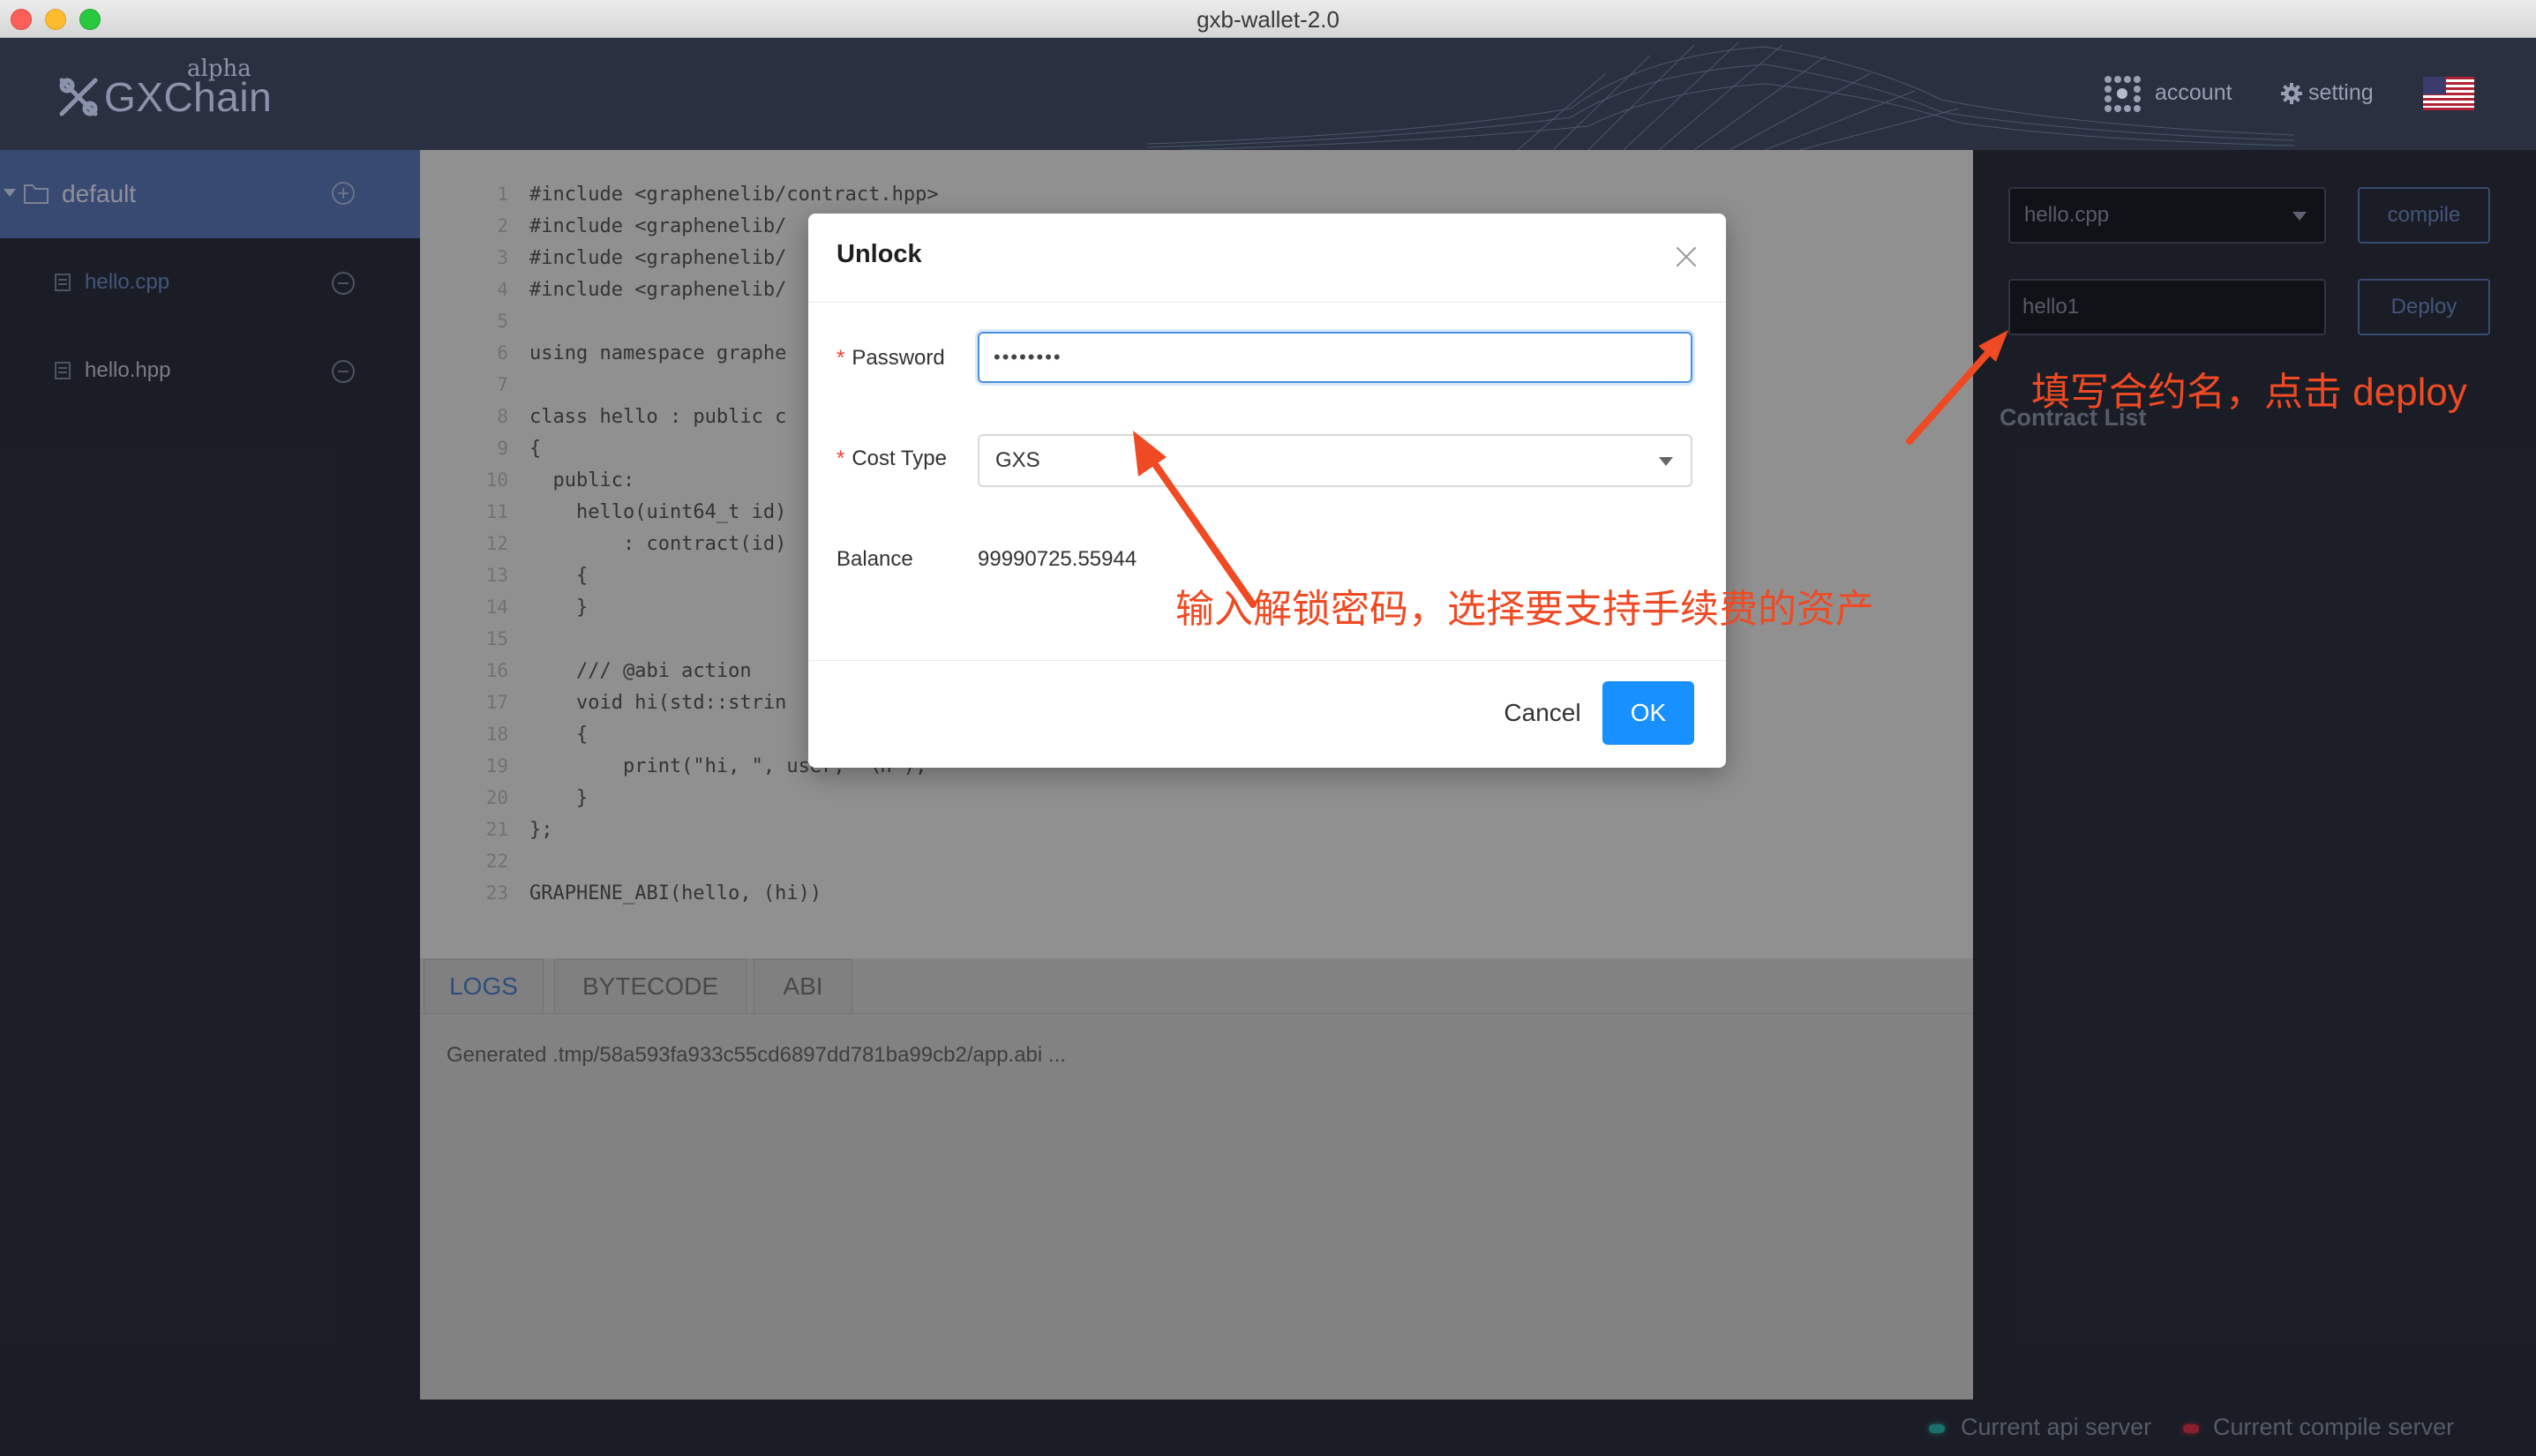  What do you see at coordinates (2341, 93) in the screenshot?
I see `setting-link: setting` at bounding box center [2341, 93].